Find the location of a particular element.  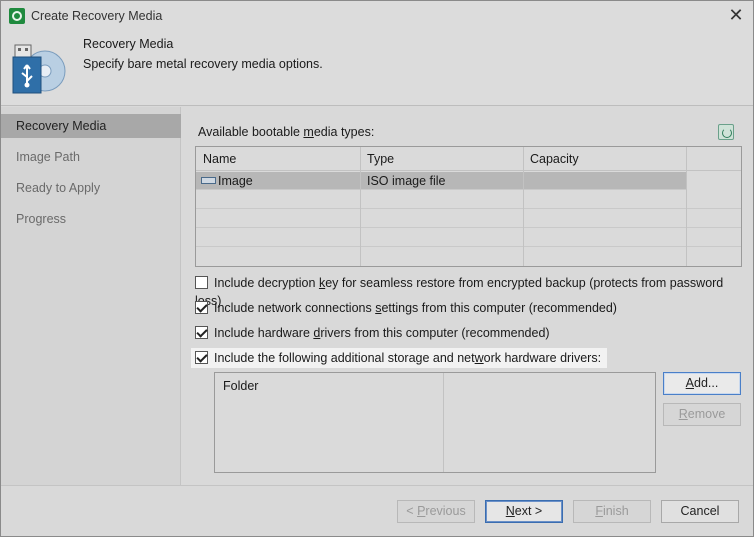

media-types-label: Available bootable media types: is located at coordinates (286, 132).